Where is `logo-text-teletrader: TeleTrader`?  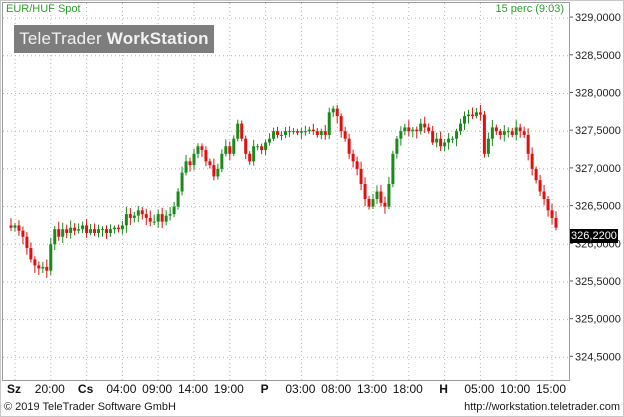 logo-text-teletrader: TeleTrader is located at coordinates (63, 38).